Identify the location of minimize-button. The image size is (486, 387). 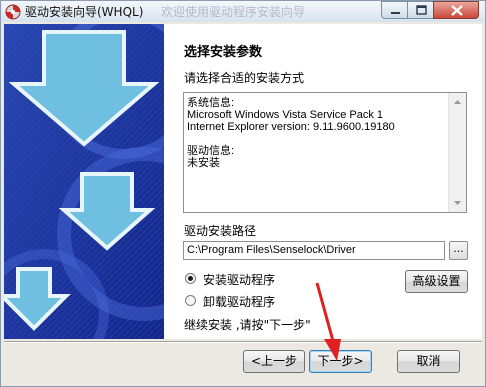
(394, 10).